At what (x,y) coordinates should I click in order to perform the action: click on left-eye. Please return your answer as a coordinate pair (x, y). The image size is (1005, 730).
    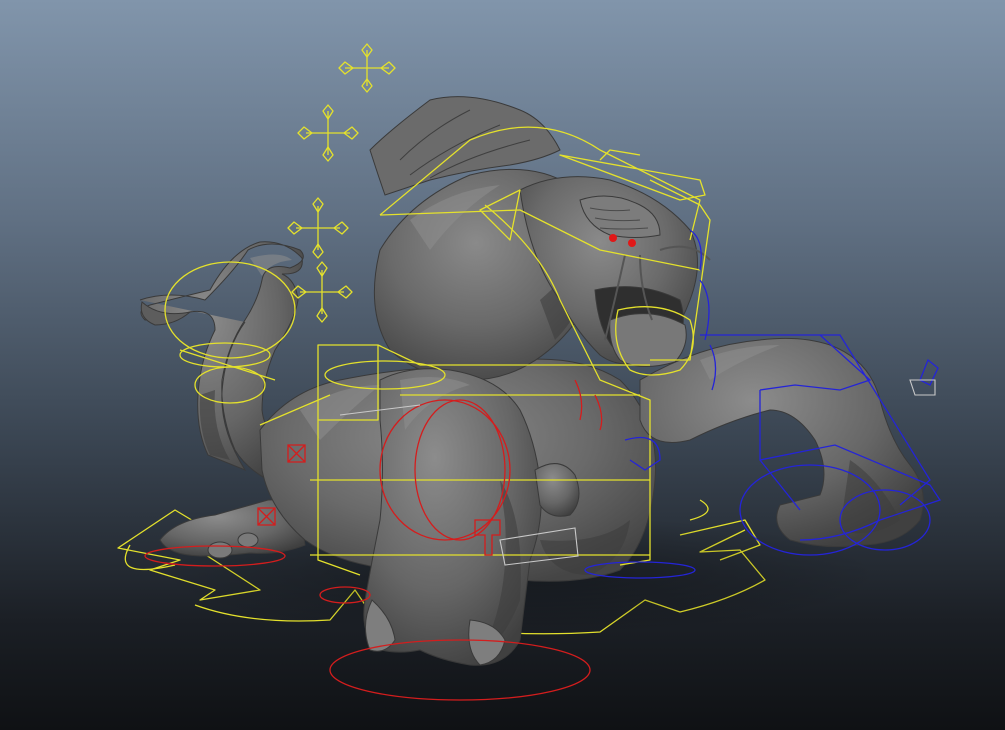
    Looking at the image, I should click on (613, 238).